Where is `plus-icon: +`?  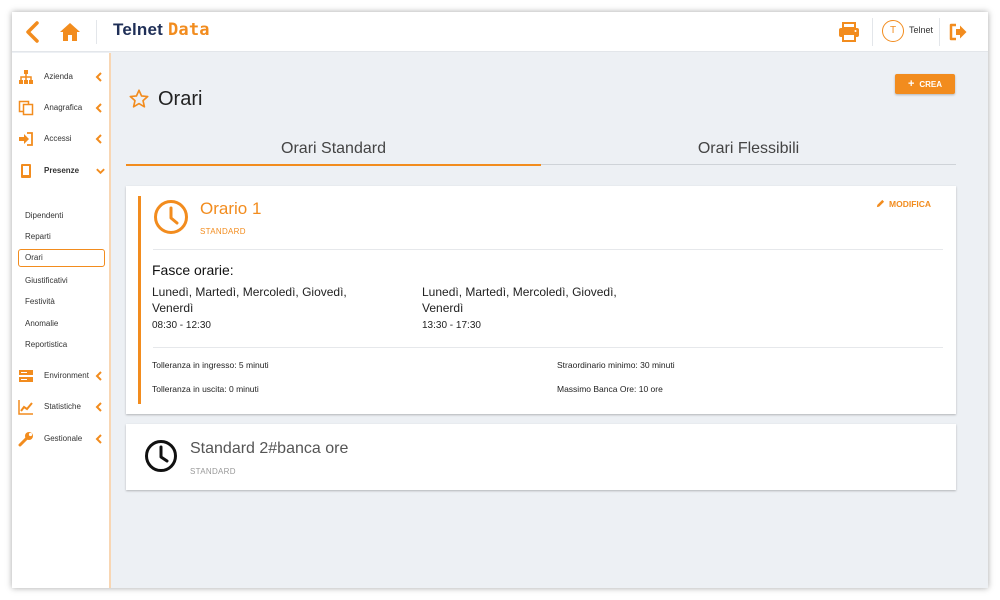
plus-icon: + is located at coordinates (911, 84).